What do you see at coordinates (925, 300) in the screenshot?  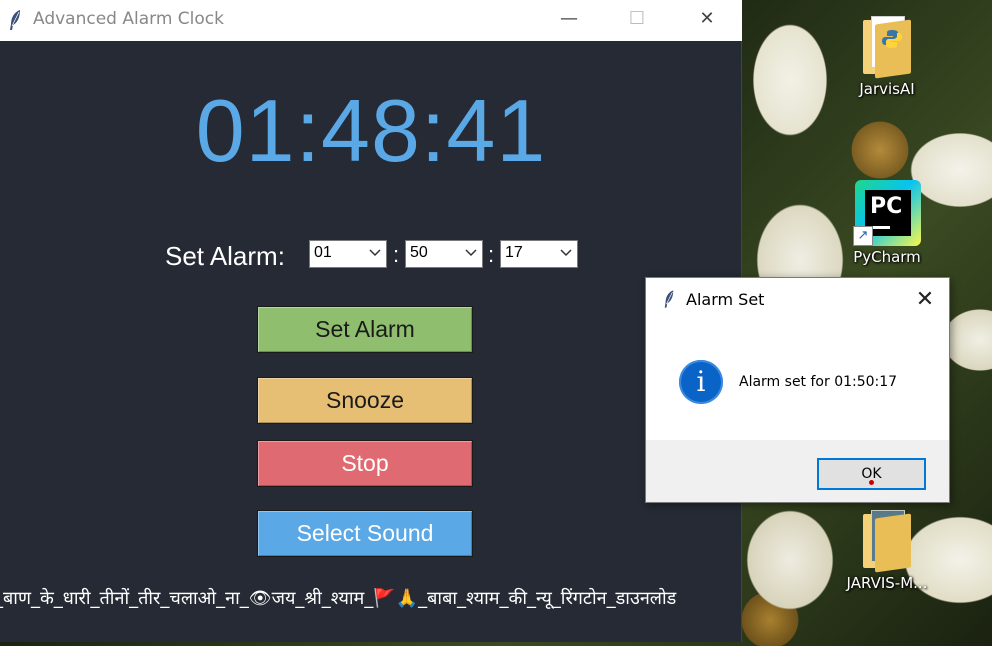 I see `dialog-close-button: ✕` at bounding box center [925, 300].